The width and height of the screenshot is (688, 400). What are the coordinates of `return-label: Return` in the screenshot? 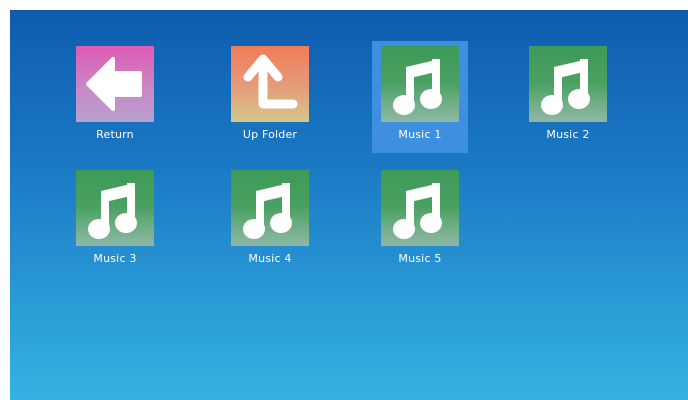 It's located at (115, 134).